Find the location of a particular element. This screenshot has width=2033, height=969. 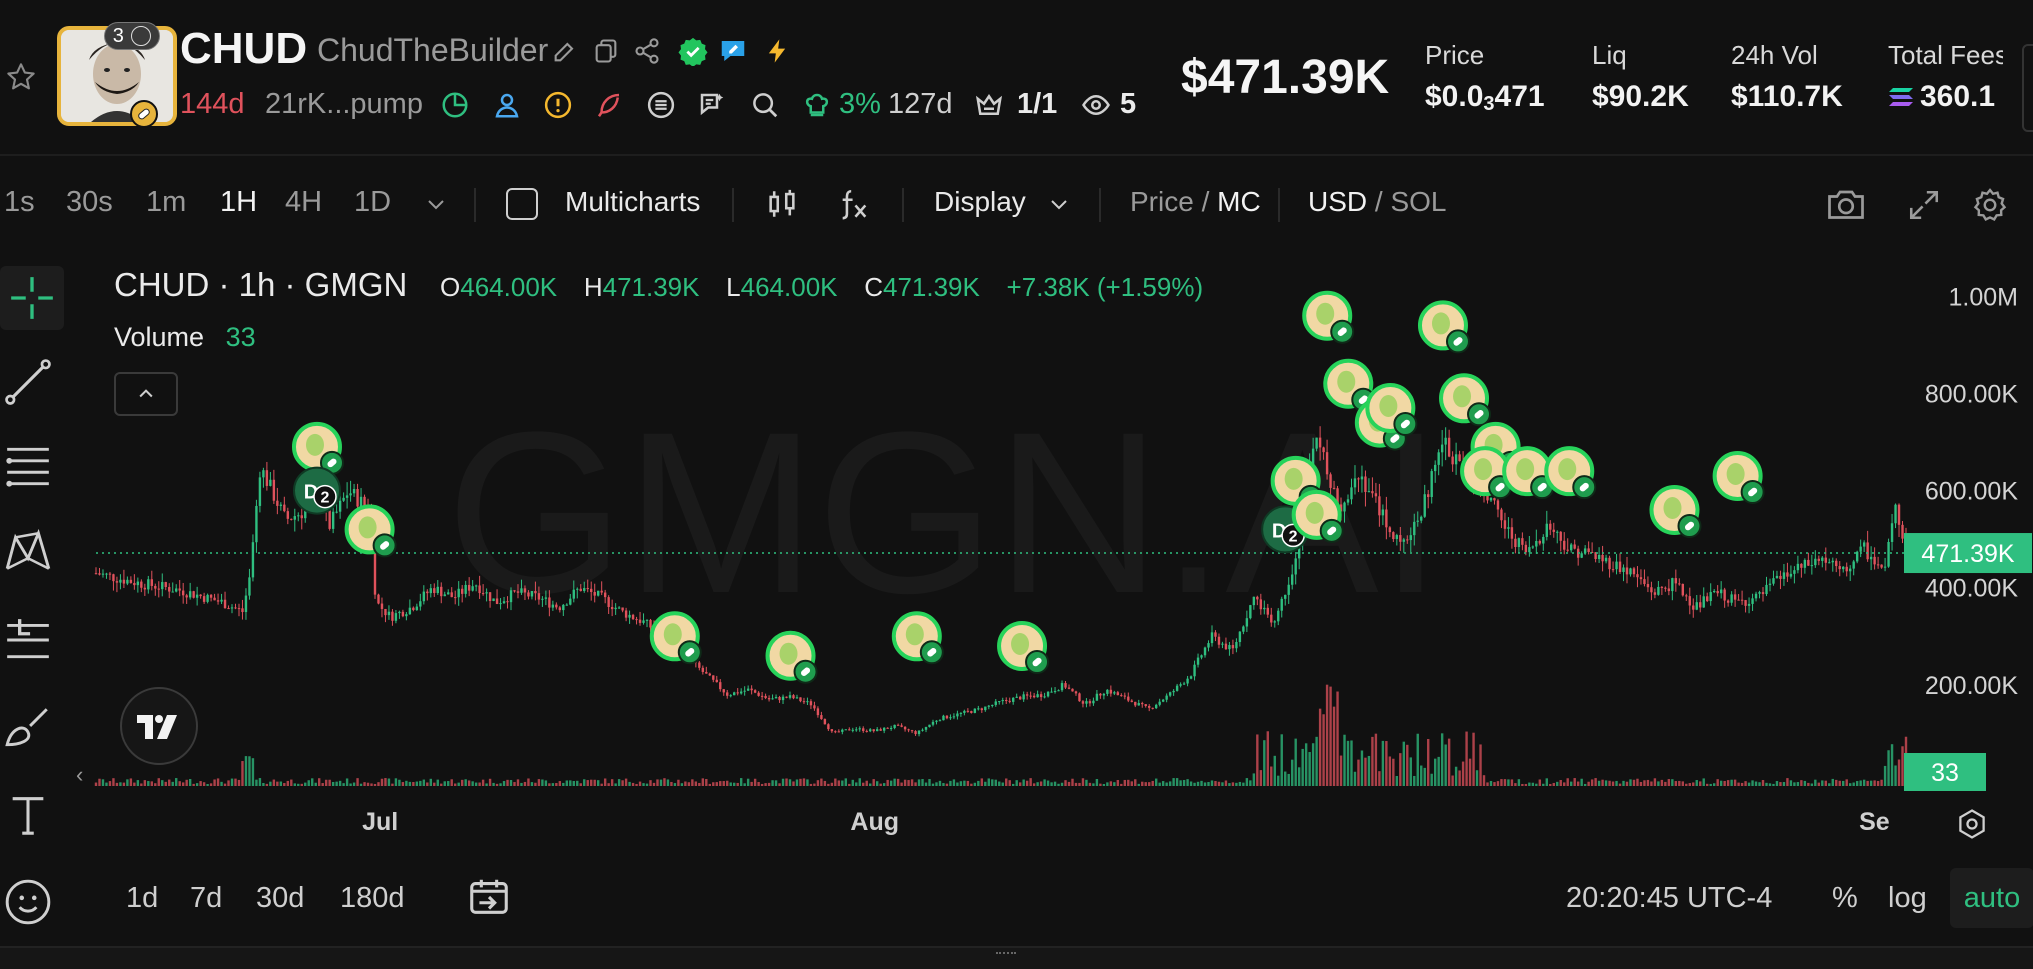

chart-bottom-bar: 1d 7d 30d 180d 20:20:45 UTC-4 % log auto is located at coordinates (1059, 904).